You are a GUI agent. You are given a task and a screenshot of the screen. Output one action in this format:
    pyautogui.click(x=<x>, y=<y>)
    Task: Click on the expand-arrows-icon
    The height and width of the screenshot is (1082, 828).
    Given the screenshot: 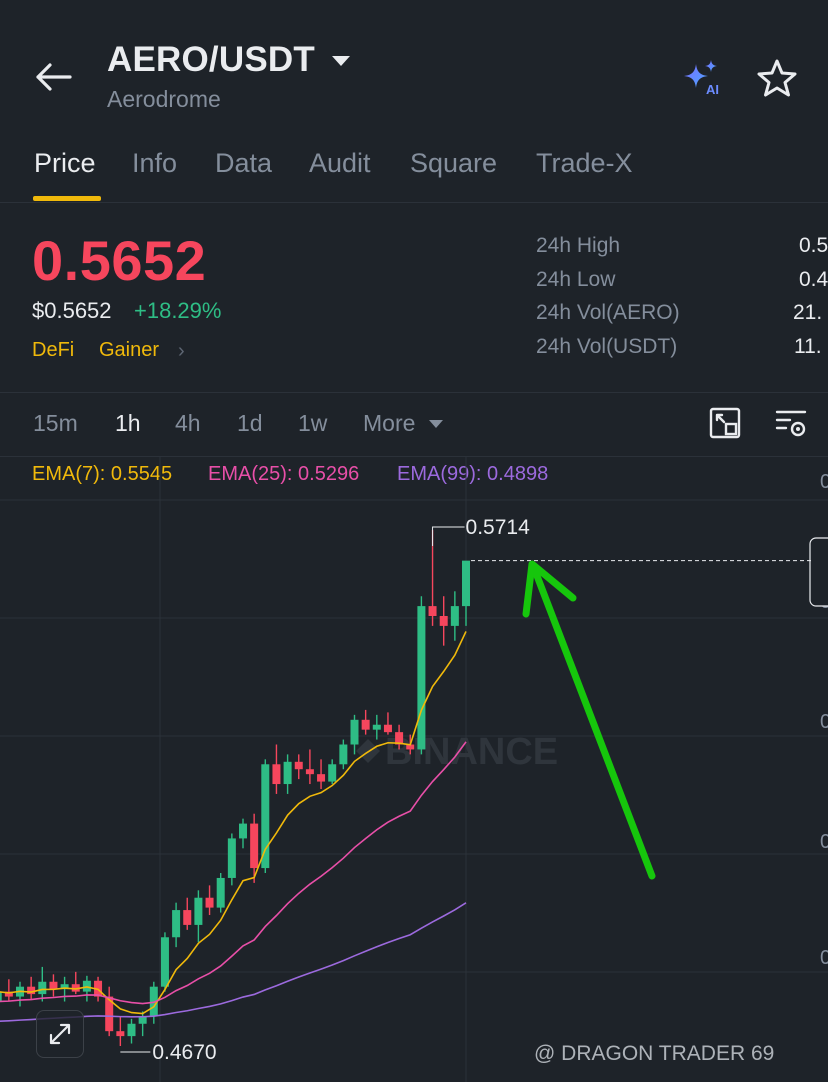 What is the action you would take?
    pyautogui.click(x=60, y=1034)
    